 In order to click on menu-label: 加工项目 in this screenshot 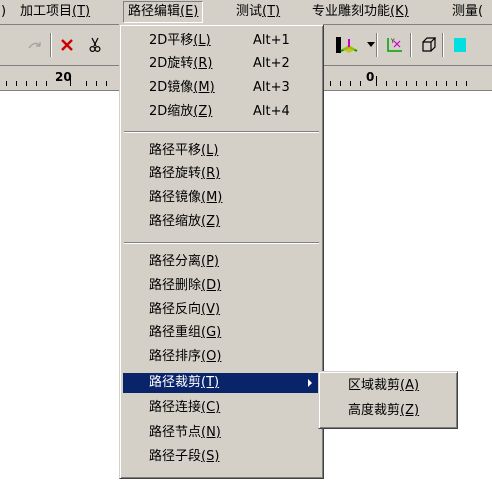, I will do `click(46, 11)`.